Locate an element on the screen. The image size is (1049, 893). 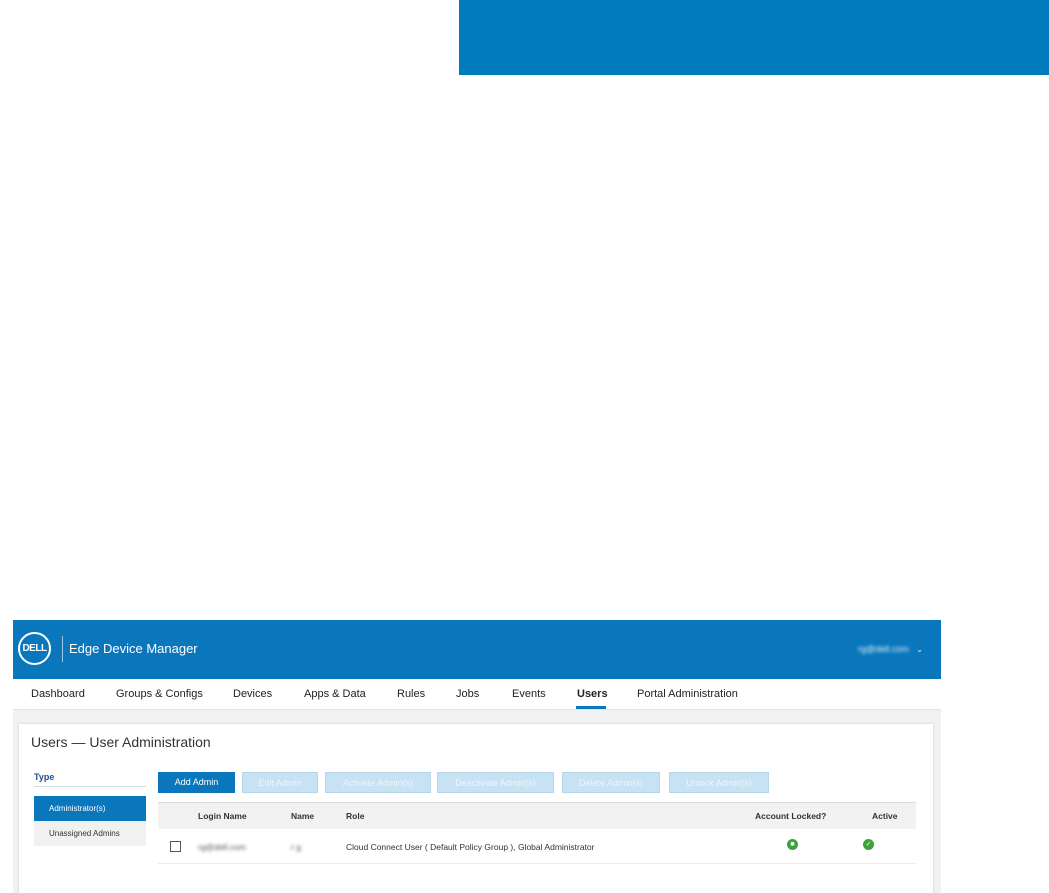
nav-devices: Devices is located at coordinates (252, 694).